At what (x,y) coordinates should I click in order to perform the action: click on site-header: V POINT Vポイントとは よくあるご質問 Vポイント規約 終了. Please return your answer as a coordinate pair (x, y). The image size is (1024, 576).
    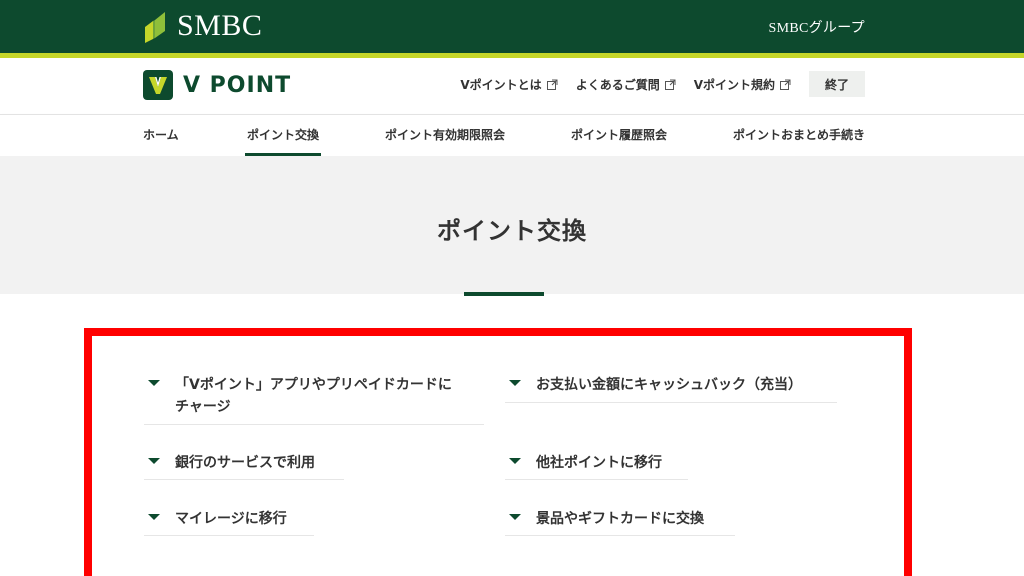
    Looking at the image, I should click on (512, 86).